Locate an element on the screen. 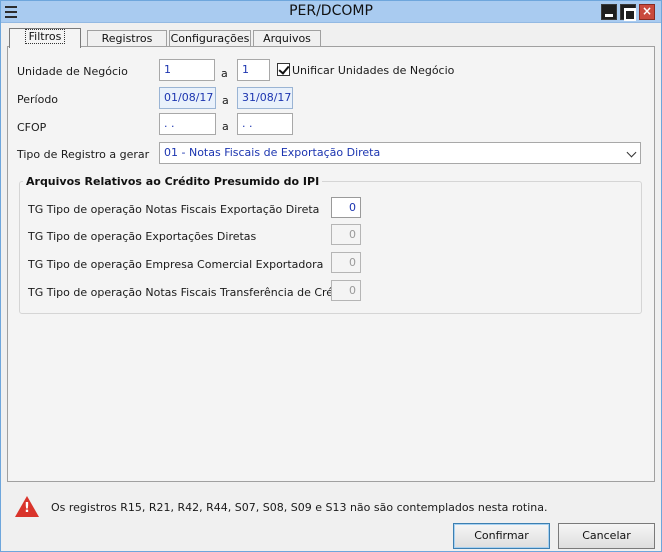 The height and width of the screenshot is (552, 662). tipo-registro-value: 01 - Notas Fiscais de Exportação Direta is located at coordinates (272, 152).